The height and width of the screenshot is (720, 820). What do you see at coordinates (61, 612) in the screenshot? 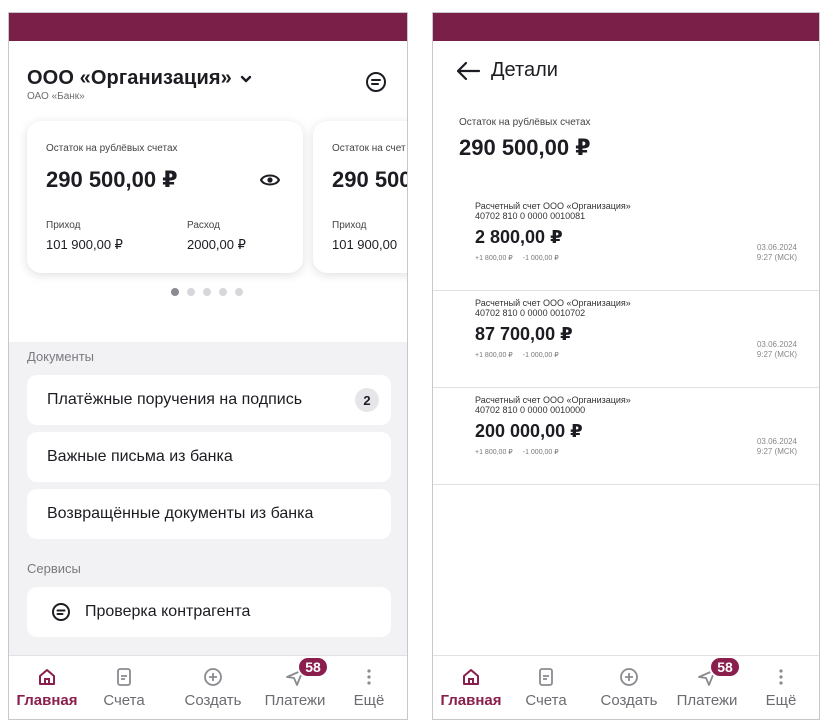
I see `chat-check-icon` at bounding box center [61, 612].